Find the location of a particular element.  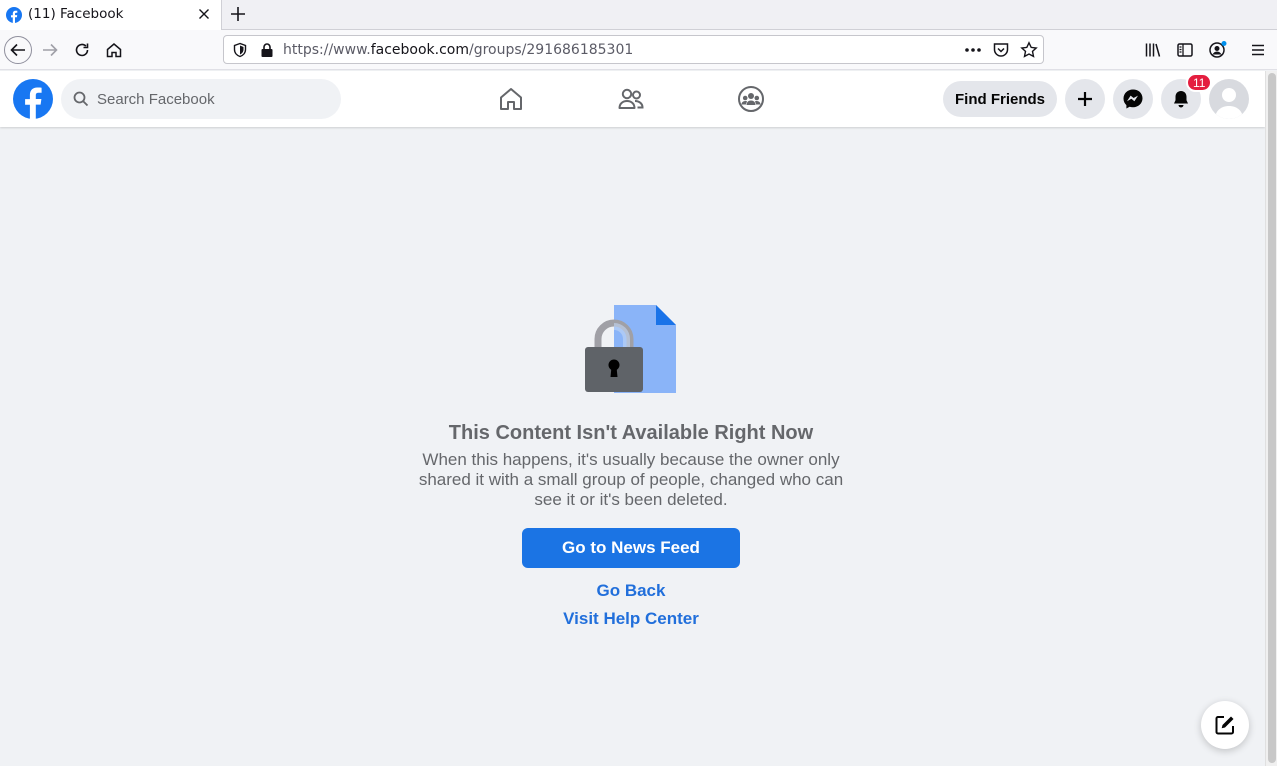

go-back-link: Go Back is located at coordinates (631, 591).